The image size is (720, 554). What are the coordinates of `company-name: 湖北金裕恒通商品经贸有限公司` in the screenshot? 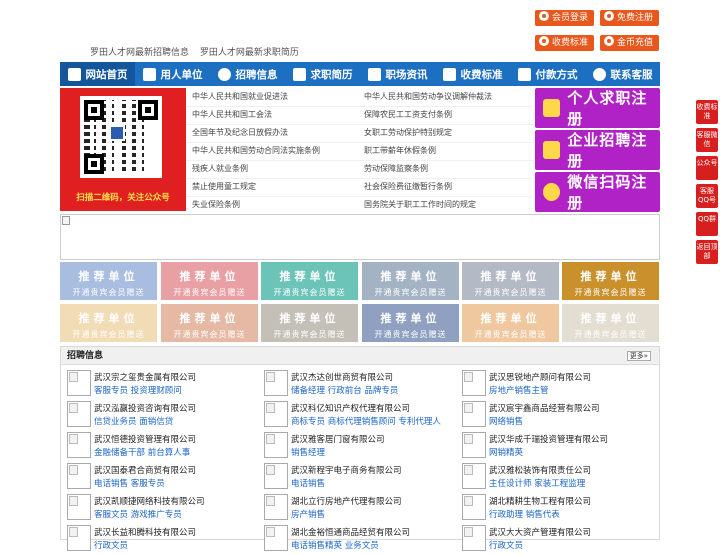 It's located at (350, 532).